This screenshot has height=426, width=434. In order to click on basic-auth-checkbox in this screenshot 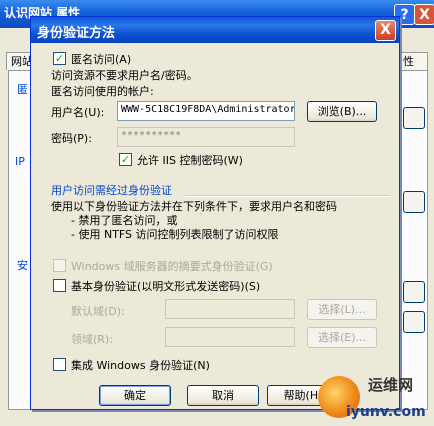, I will do `click(59, 285)`.